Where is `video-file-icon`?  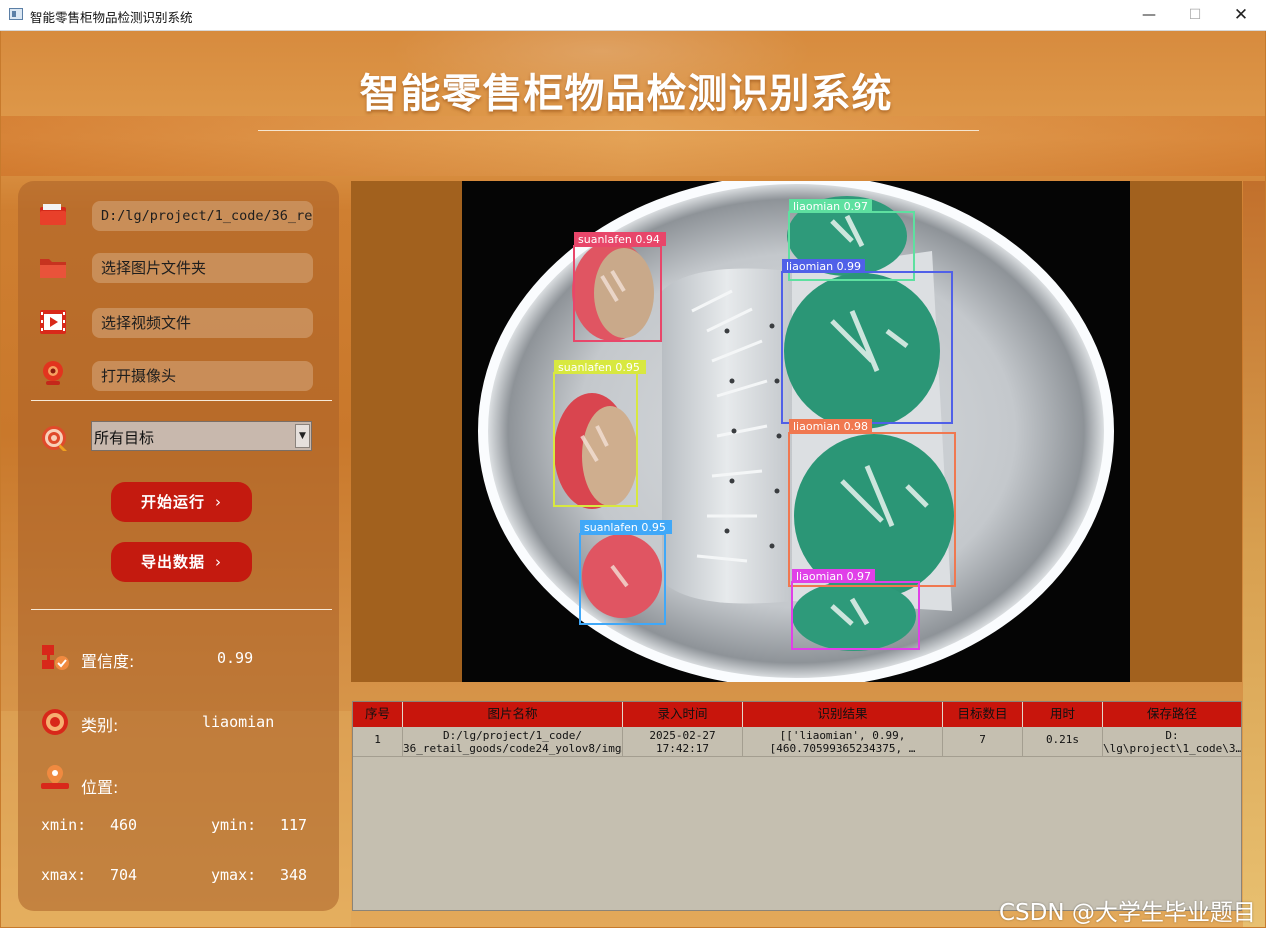 video-file-icon is located at coordinates (53, 322).